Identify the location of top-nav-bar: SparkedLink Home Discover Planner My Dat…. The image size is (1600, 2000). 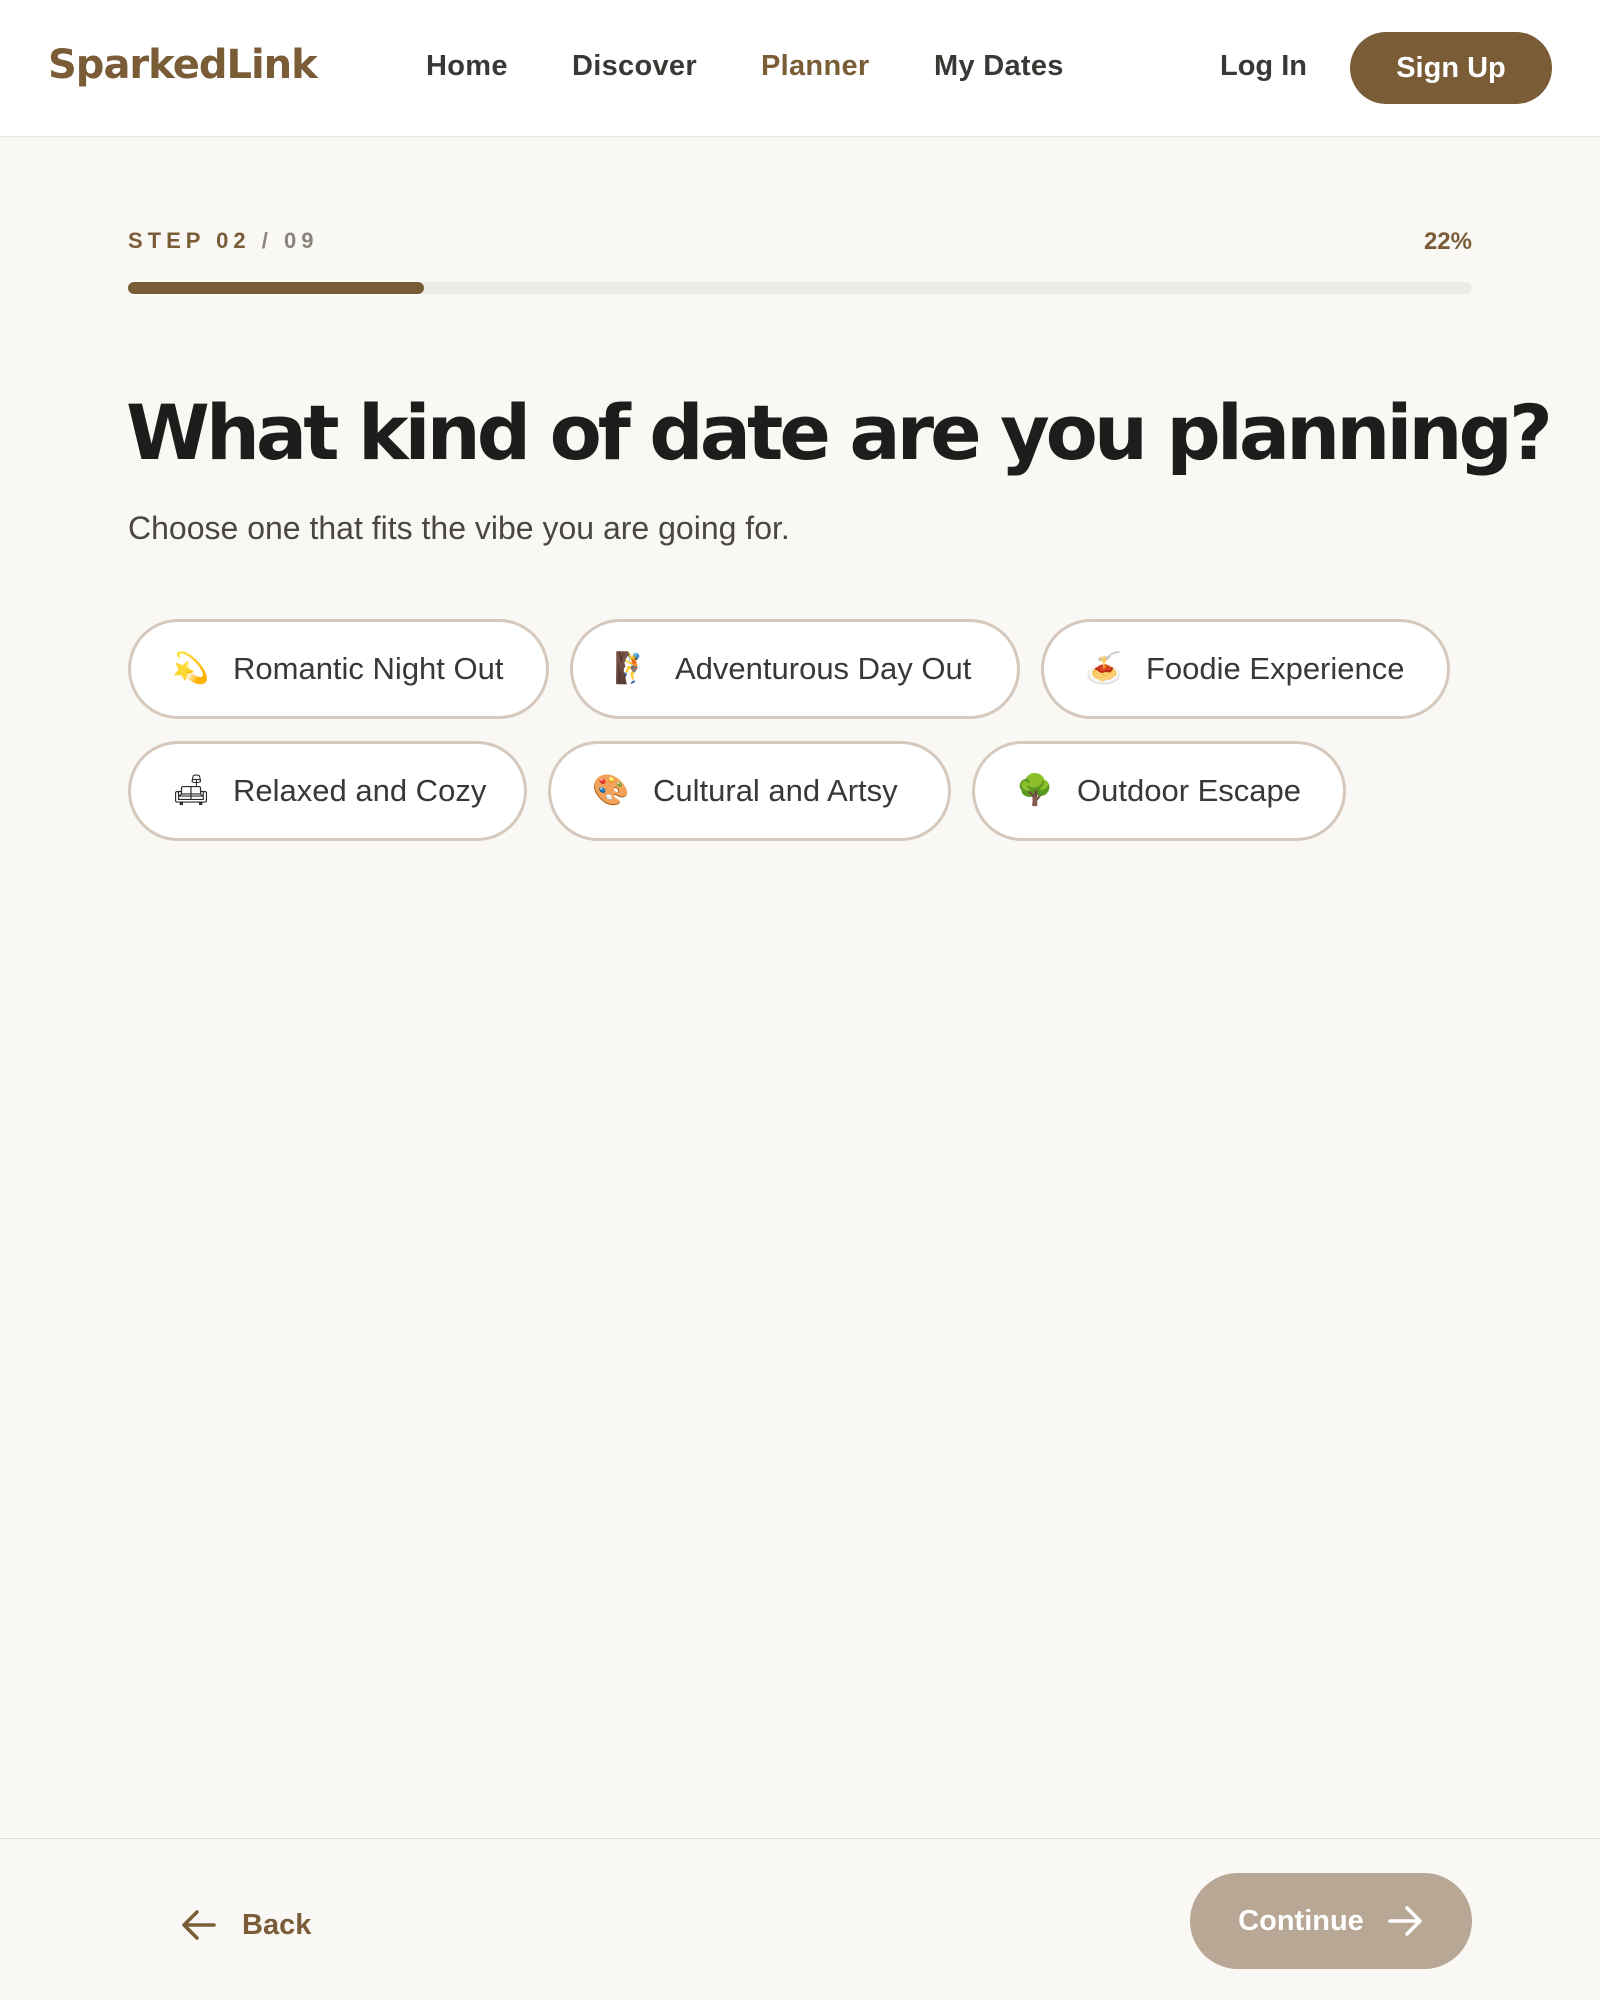
(800, 68).